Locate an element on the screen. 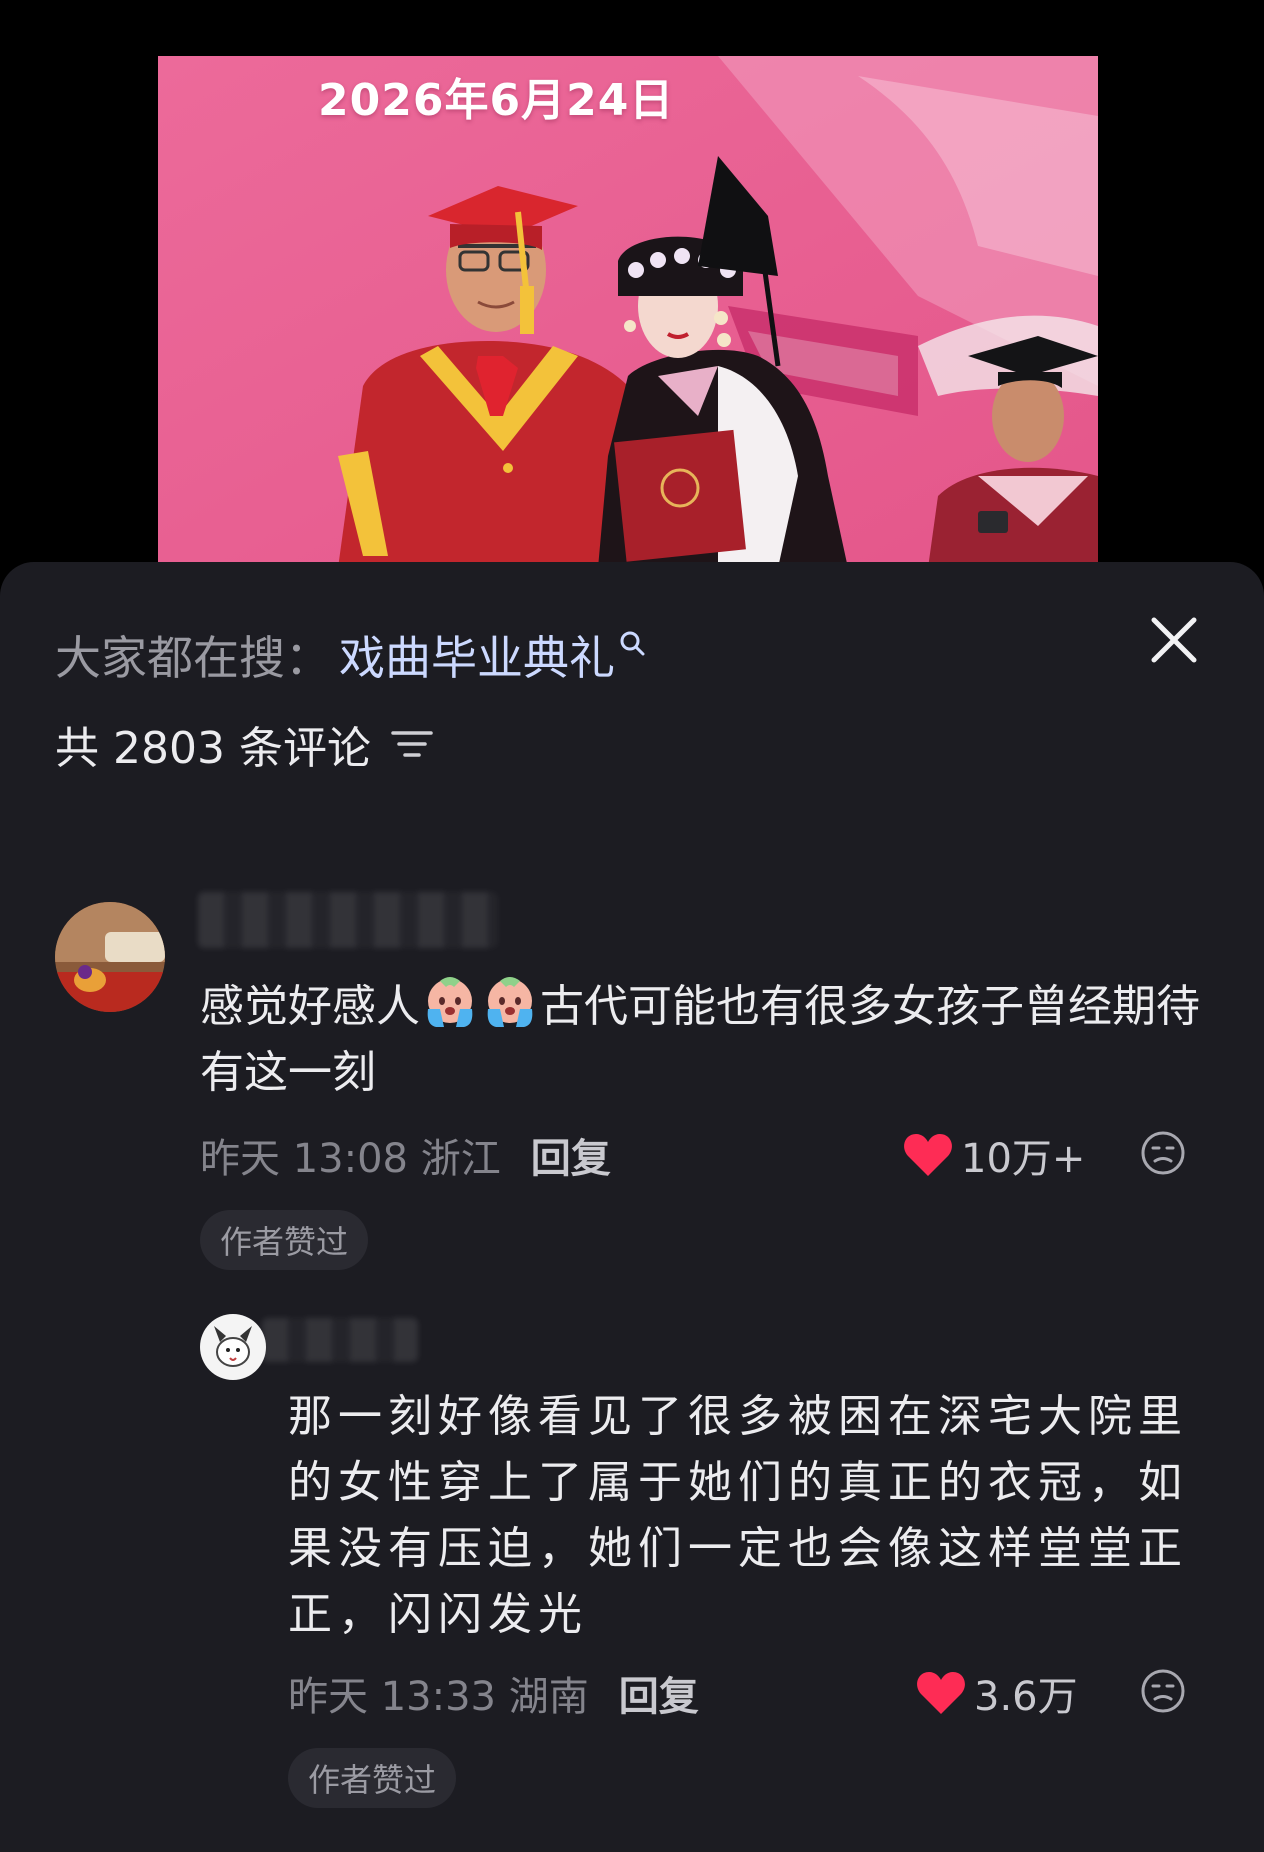 The height and width of the screenshot is (1852, 1264). like-button: 10万+ is located at coordinates (994, 1155).